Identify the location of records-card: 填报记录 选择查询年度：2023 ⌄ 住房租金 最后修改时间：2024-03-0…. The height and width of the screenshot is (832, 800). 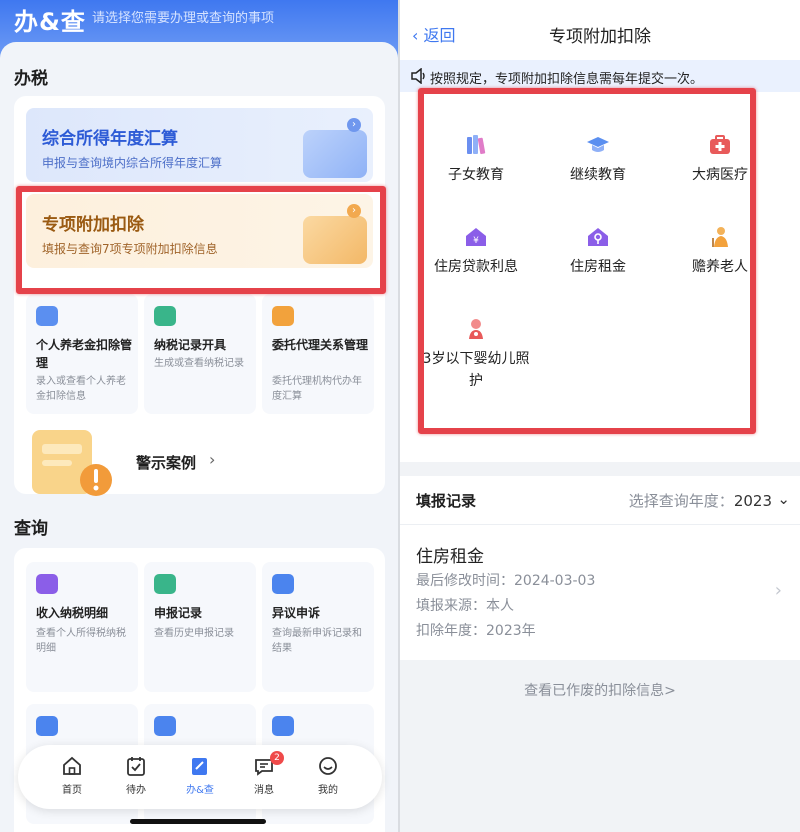
(600, 568).